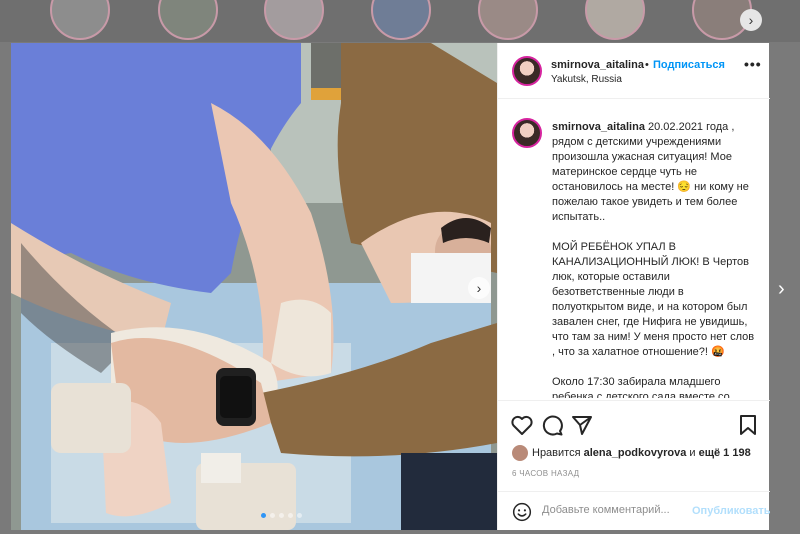  What do you see at coordinates (522, 512) in the screenshot?
I see `smile-icon` at bounding box center [522, 512].